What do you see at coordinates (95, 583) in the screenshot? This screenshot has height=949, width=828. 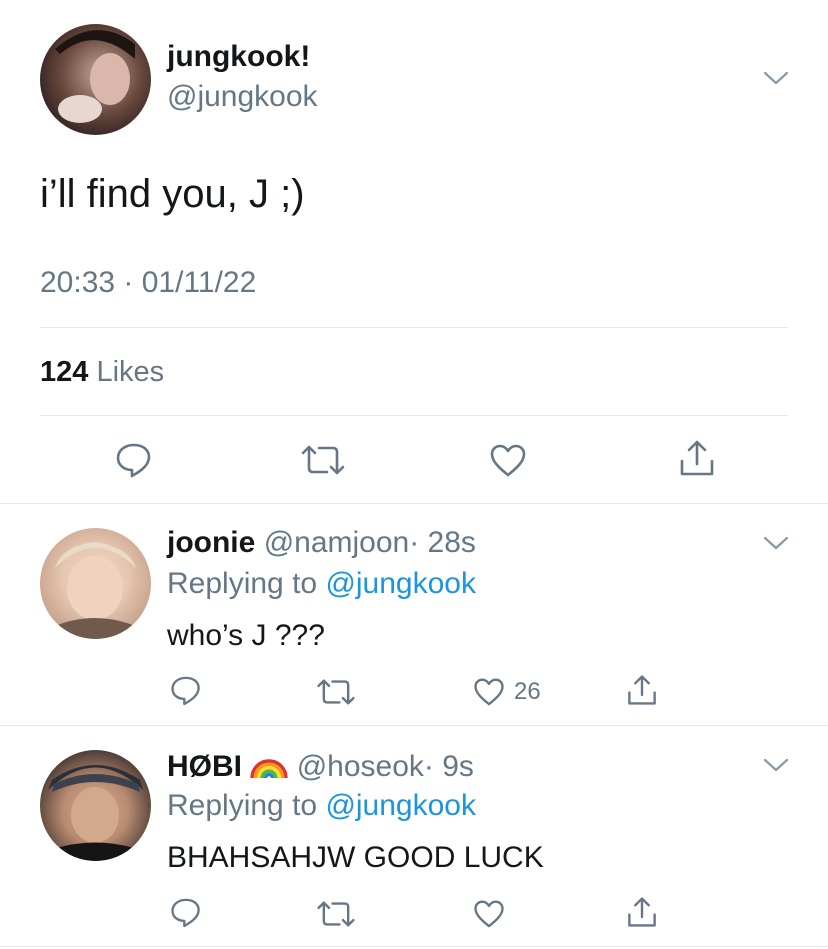 I see `avatar-namjoon` at bounding box center [95, 583].